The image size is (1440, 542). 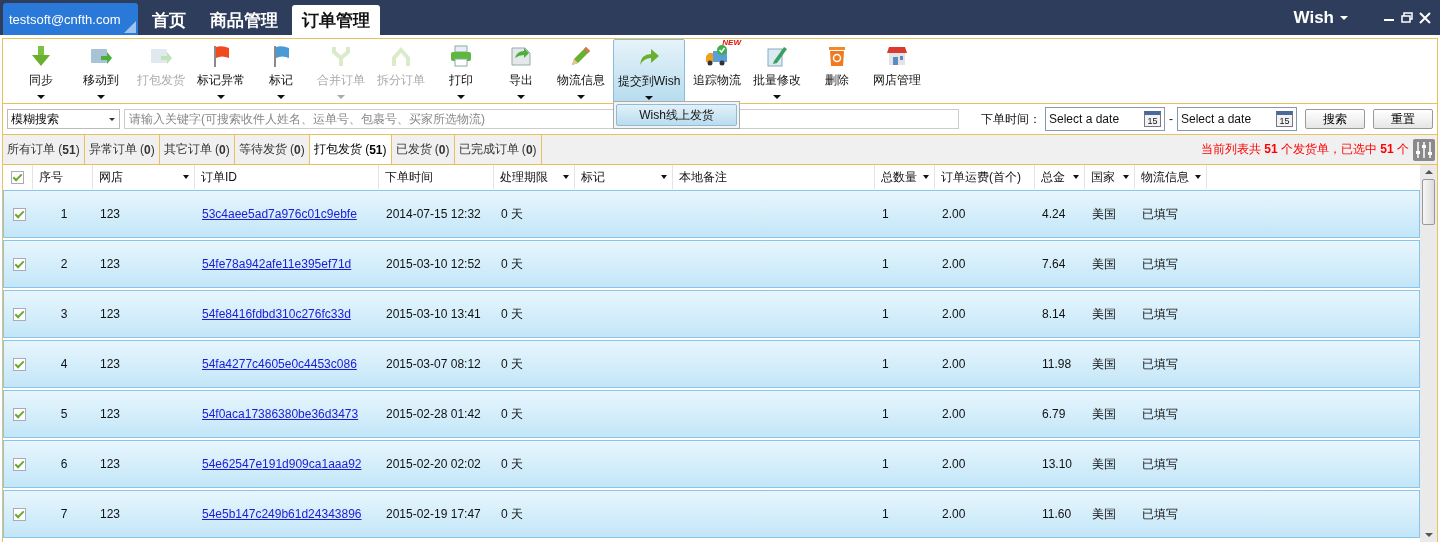 What do you see at coordinates (439, 177) in the screenshot?
I see `column-header: 下单时间` at bounding box center [439, 177].